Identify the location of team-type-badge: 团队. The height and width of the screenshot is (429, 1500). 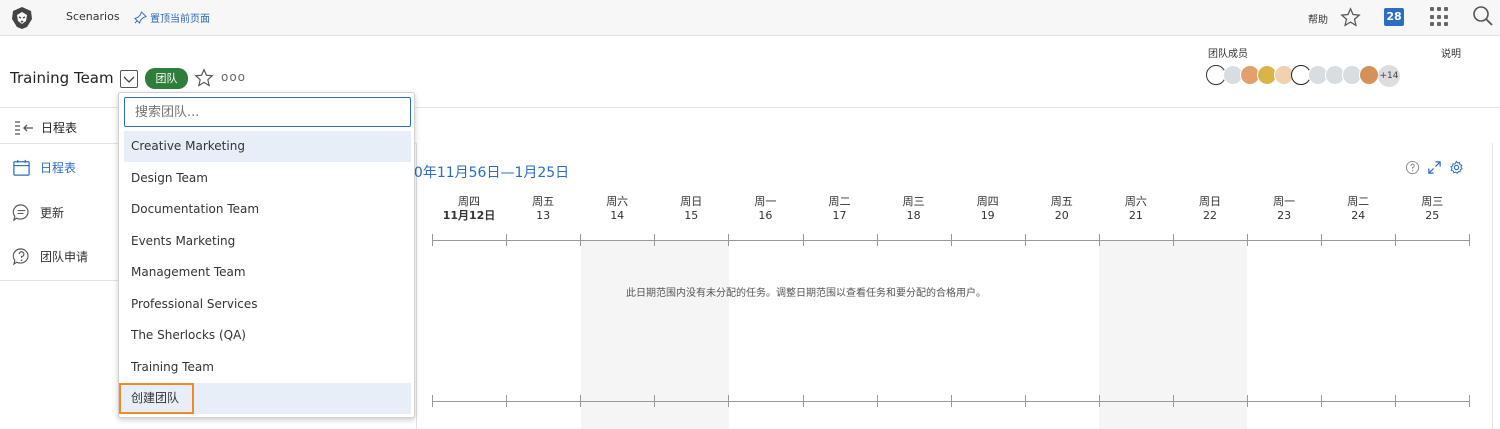
(166, 78).